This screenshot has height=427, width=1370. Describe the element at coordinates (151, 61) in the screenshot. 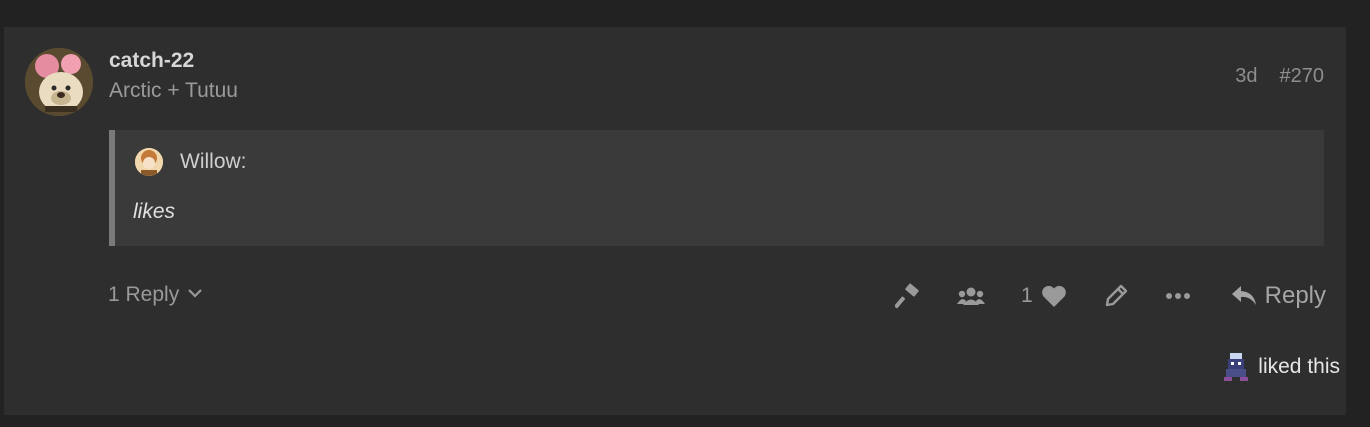

I see `username: catch-22` at that location.